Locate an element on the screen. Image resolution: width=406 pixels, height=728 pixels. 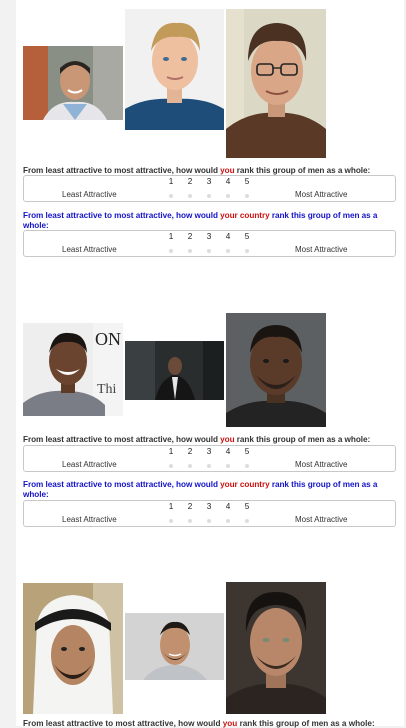
man-laughing-photo: ON Thi is located at coordinates (73, 369).